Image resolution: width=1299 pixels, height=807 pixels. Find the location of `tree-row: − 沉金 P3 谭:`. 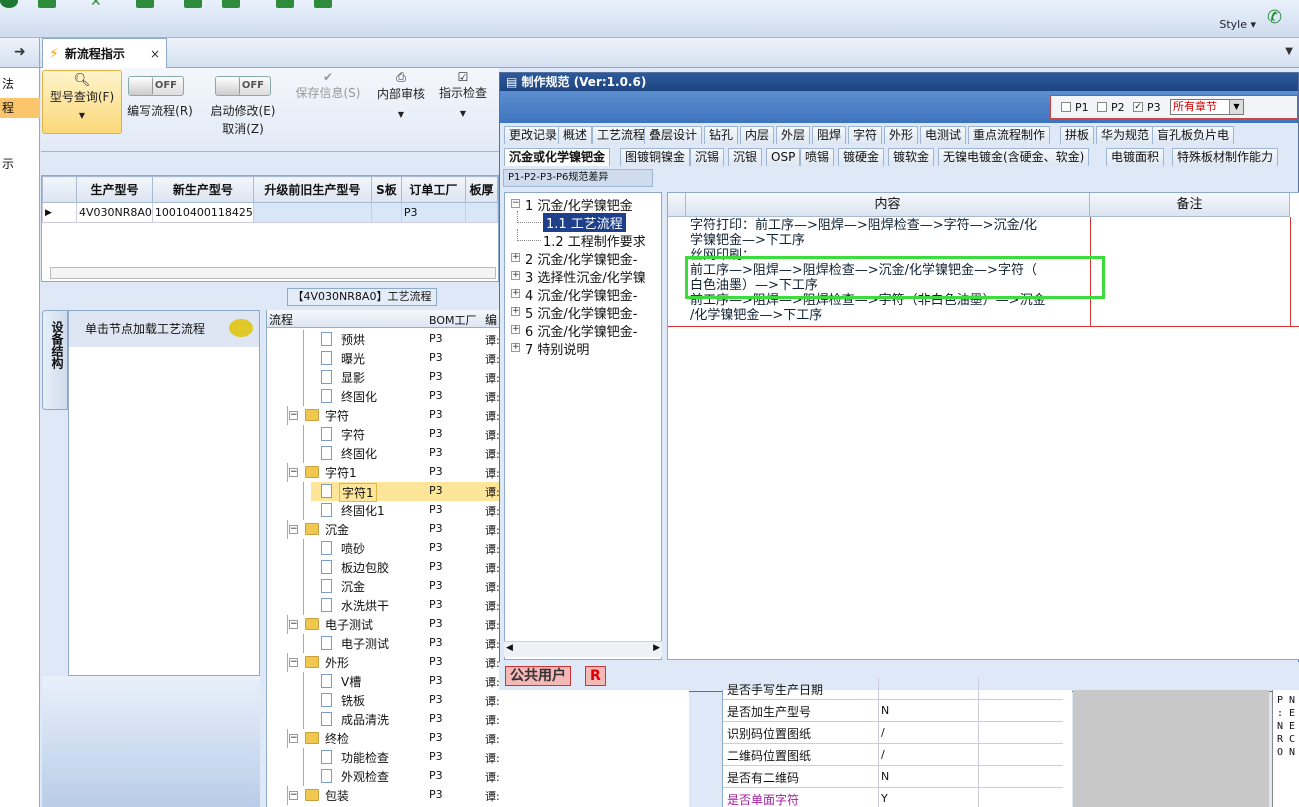

tree-row: − 沉金 P3 谭: is located at coordinates (383, 529).